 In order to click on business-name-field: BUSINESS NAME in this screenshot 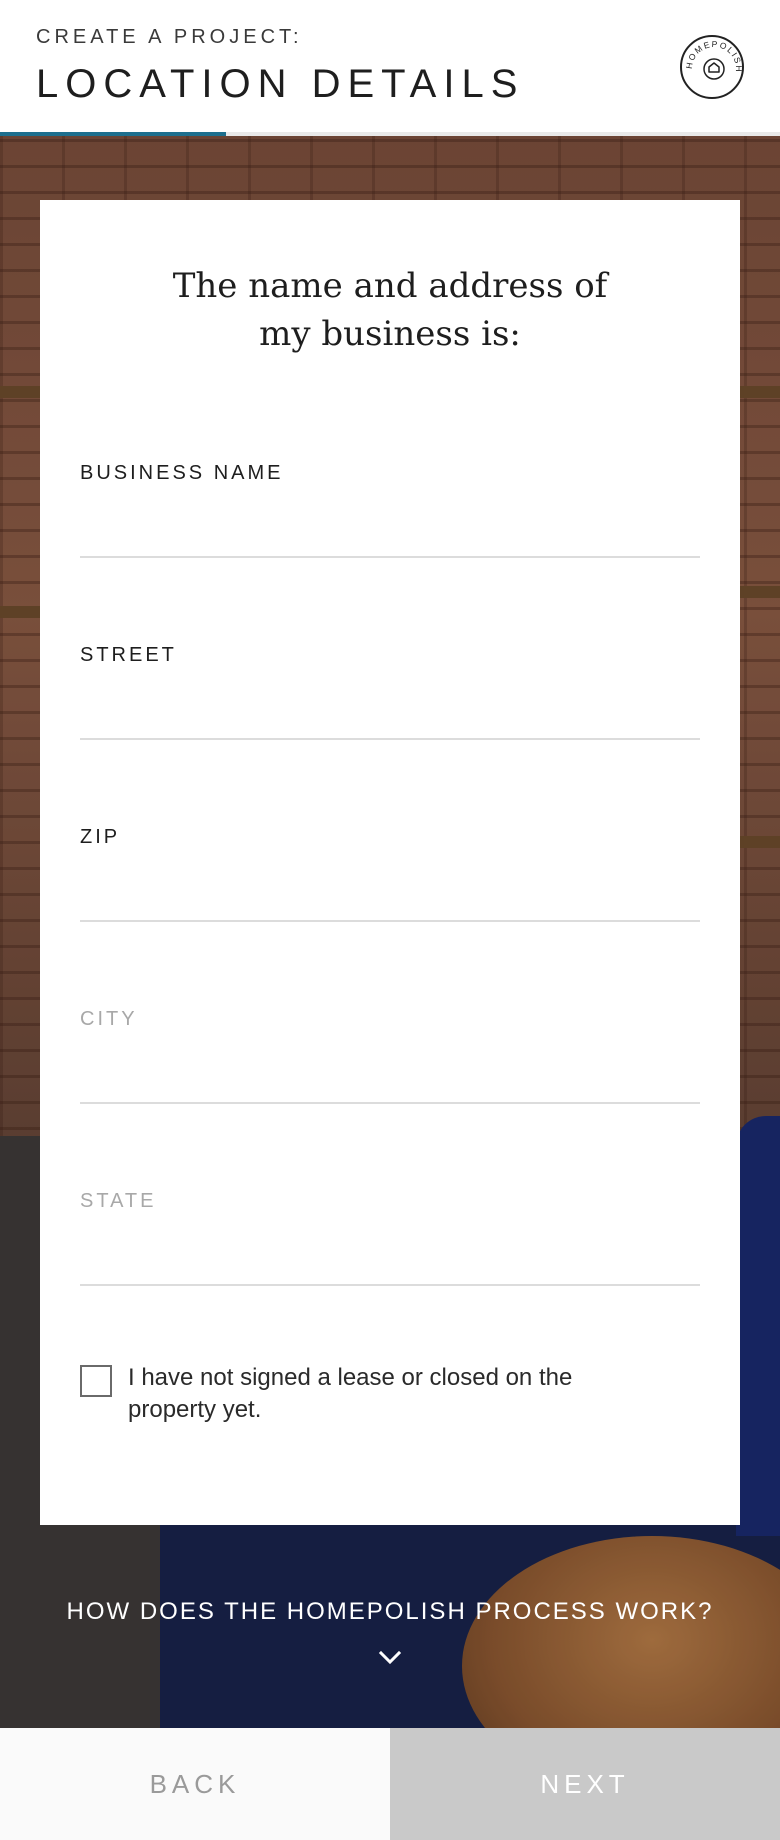, I will do `click(390, 522)`.